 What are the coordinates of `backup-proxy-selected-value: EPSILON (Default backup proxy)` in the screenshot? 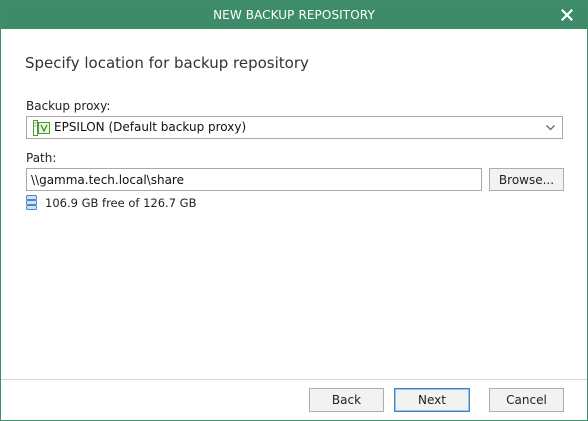 It's located at (150, 127).